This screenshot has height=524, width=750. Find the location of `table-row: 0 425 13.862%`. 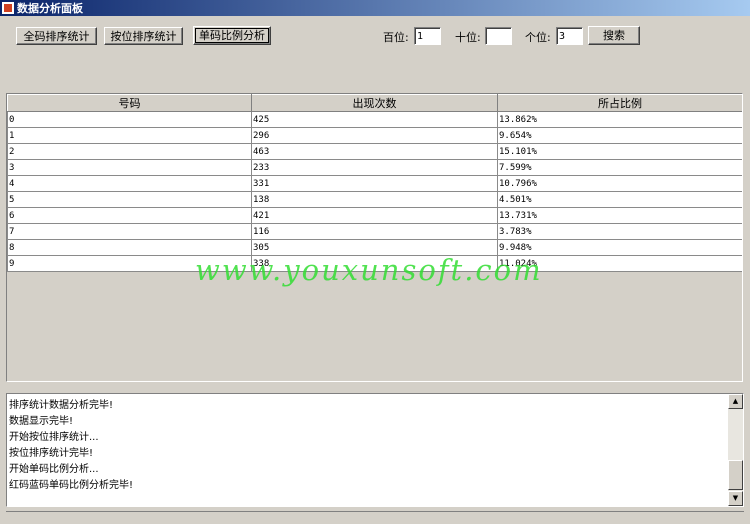

table-row: 0 425 13.862% is located at coordinates (374, 119).